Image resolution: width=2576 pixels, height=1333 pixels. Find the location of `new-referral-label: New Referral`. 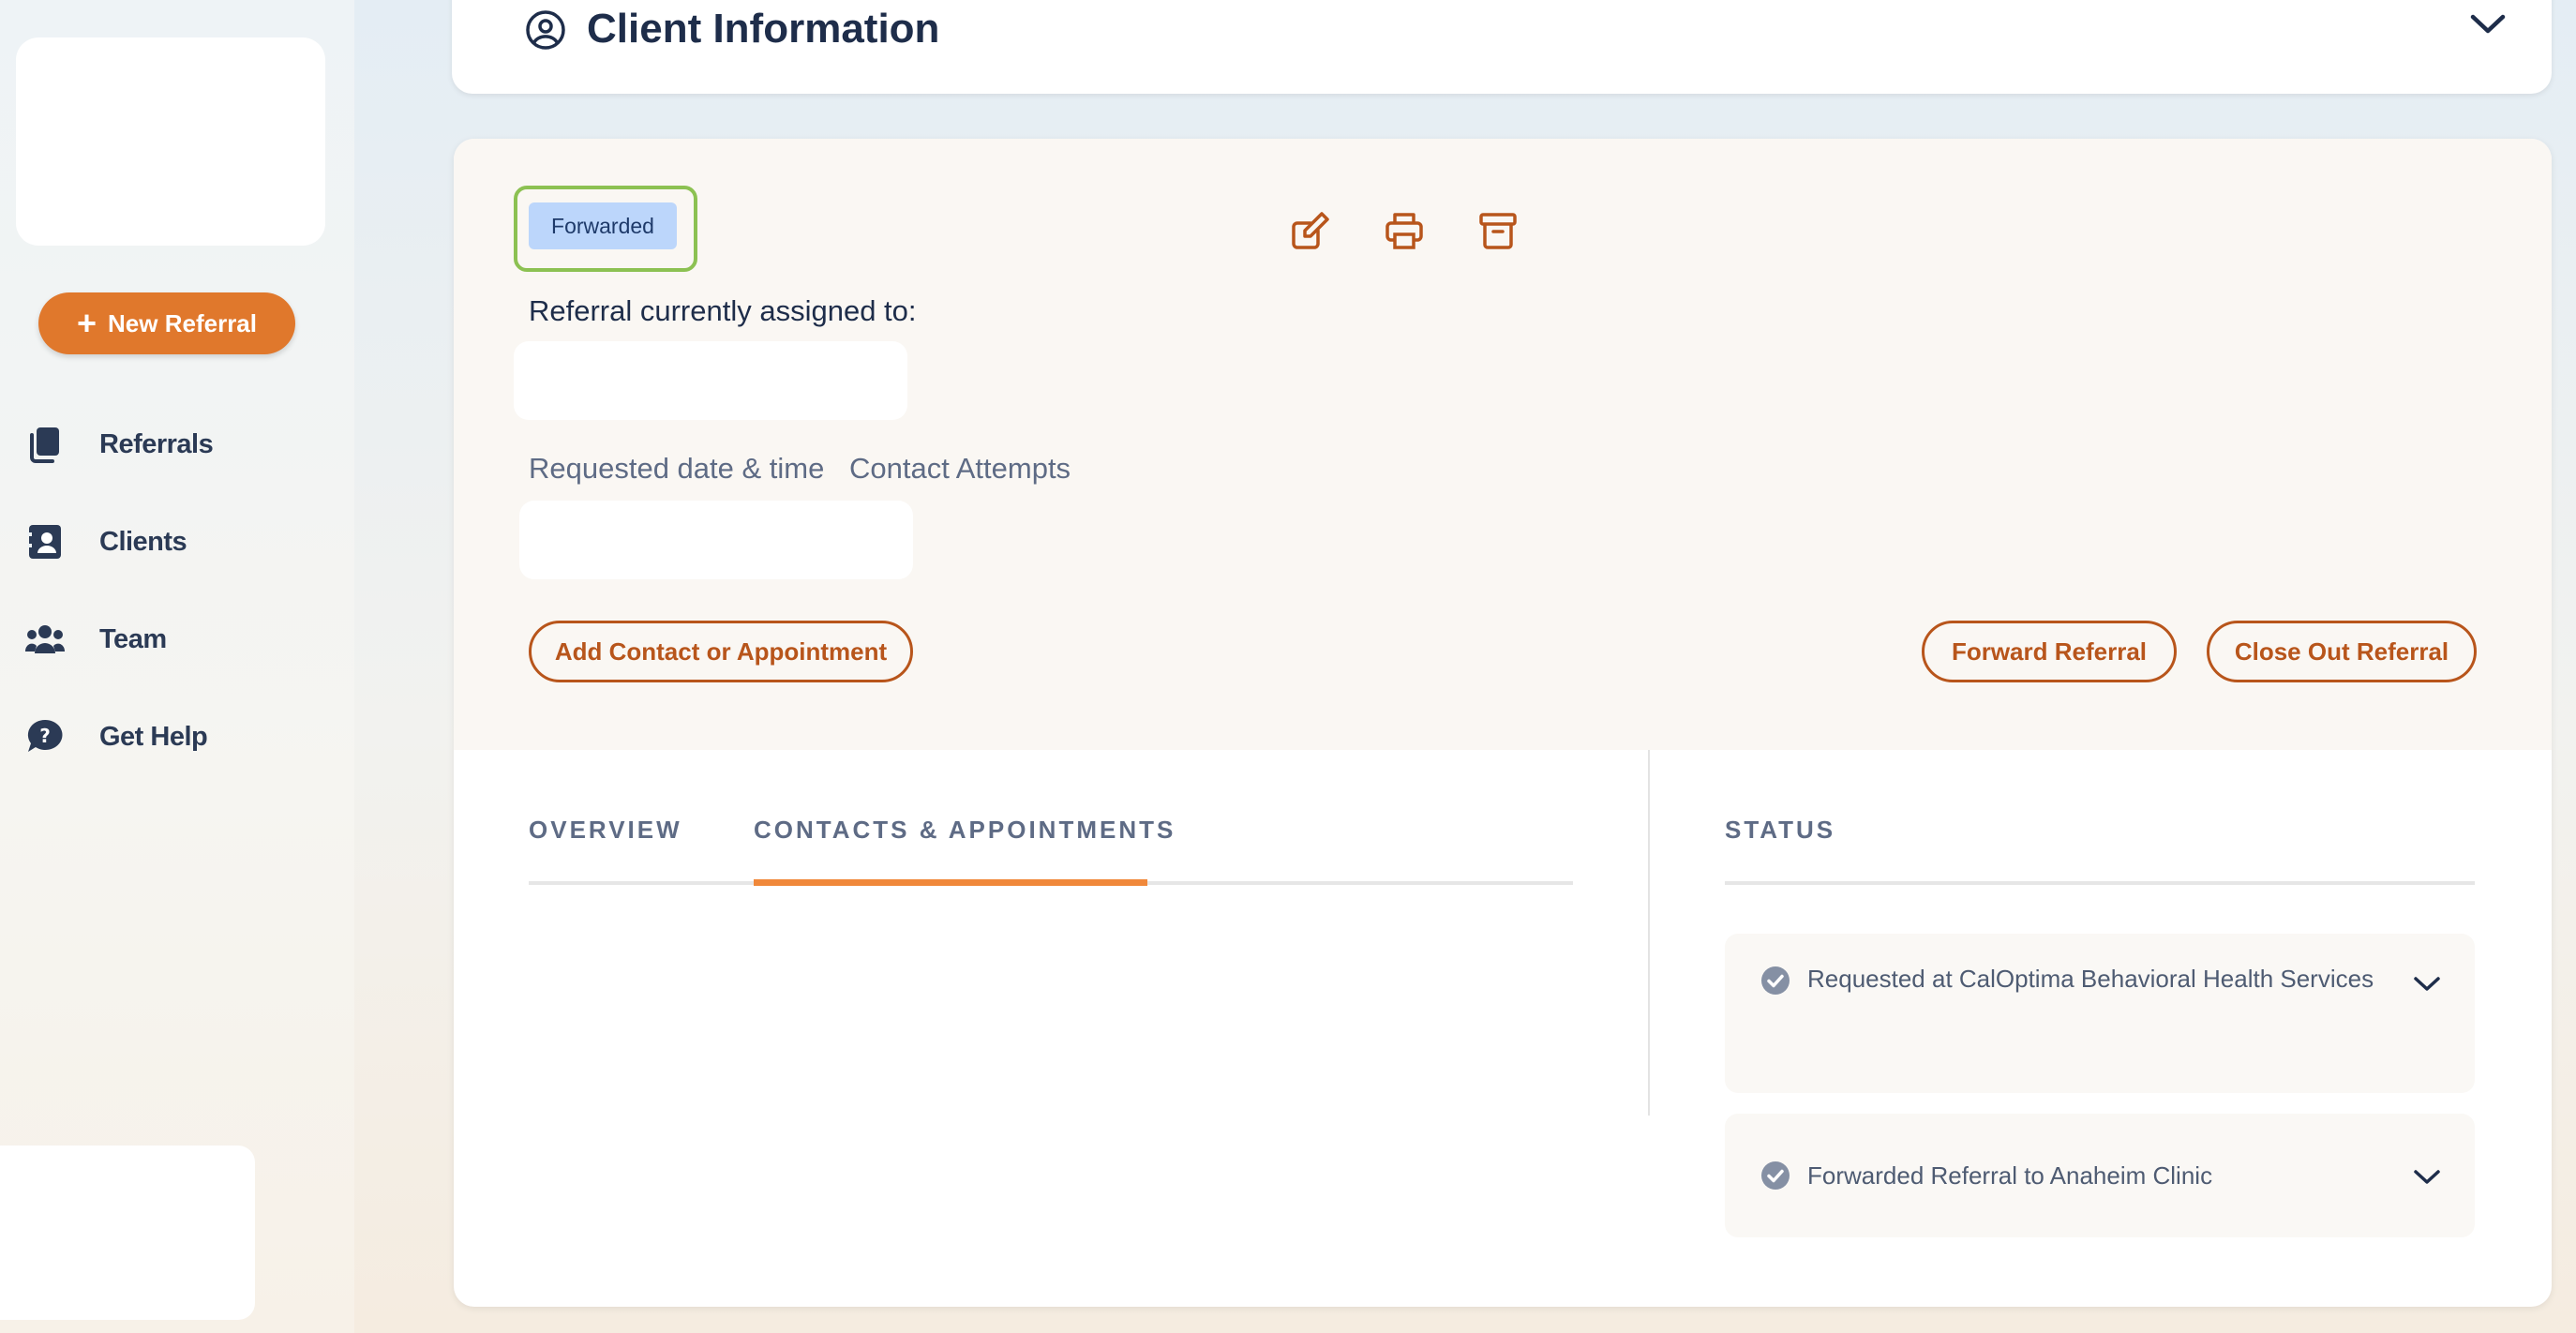

new-referral-label: New Referral is located at coordinates (182, 322).